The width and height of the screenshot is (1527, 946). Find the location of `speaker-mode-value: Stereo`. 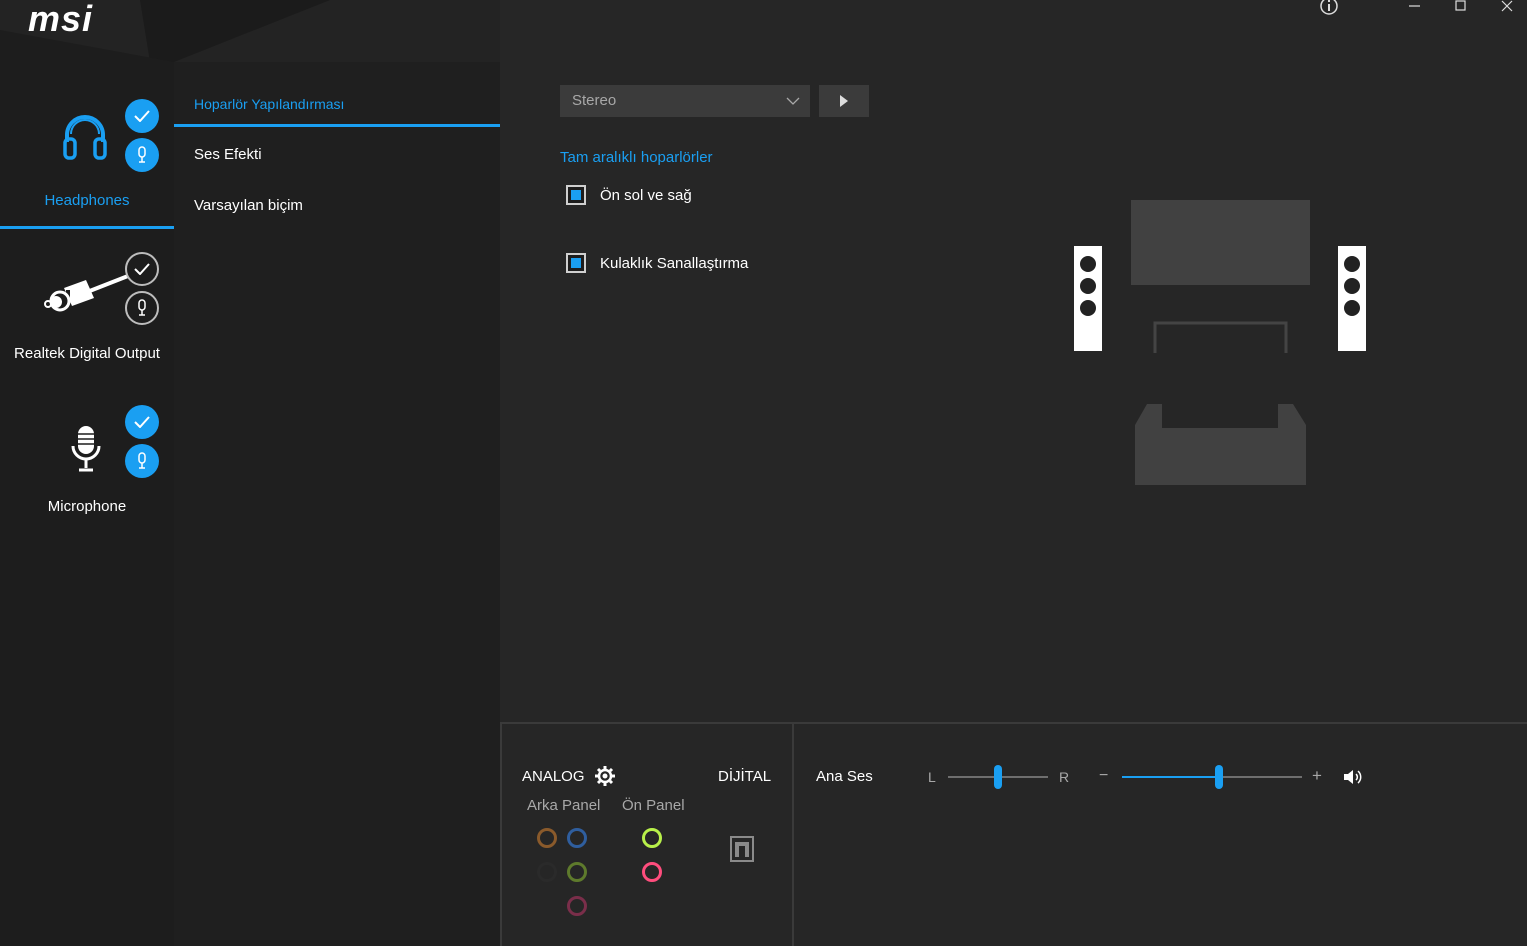

speaker-mode-value: Stereo is located at coordinates (594, 100).